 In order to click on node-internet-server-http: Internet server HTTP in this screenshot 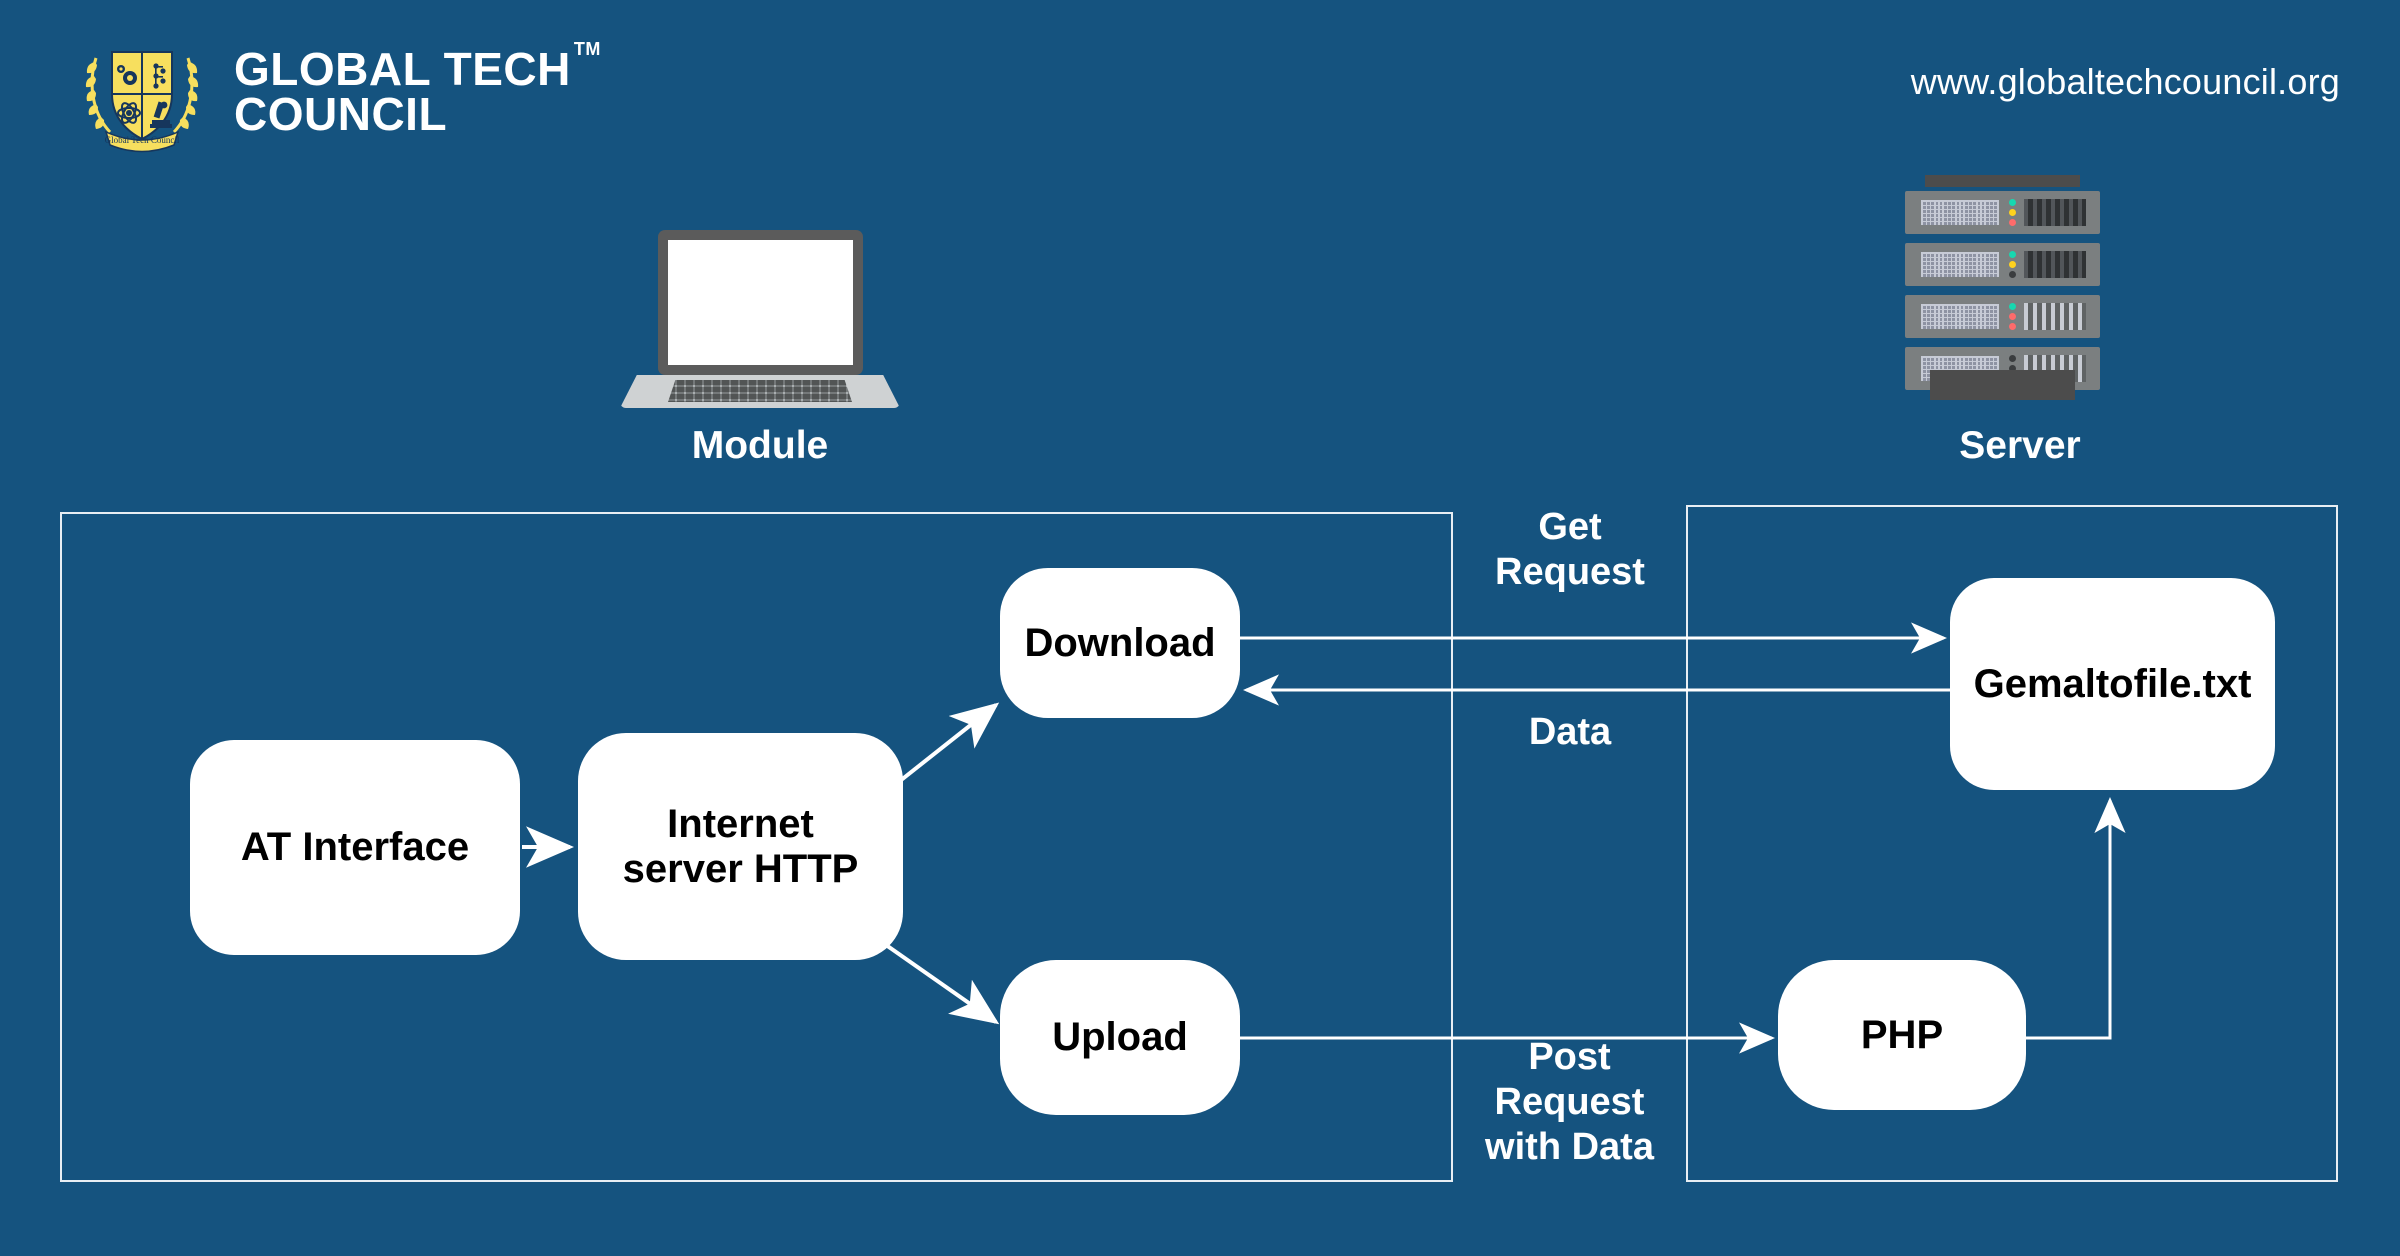, I will do `click(740, 846)`.